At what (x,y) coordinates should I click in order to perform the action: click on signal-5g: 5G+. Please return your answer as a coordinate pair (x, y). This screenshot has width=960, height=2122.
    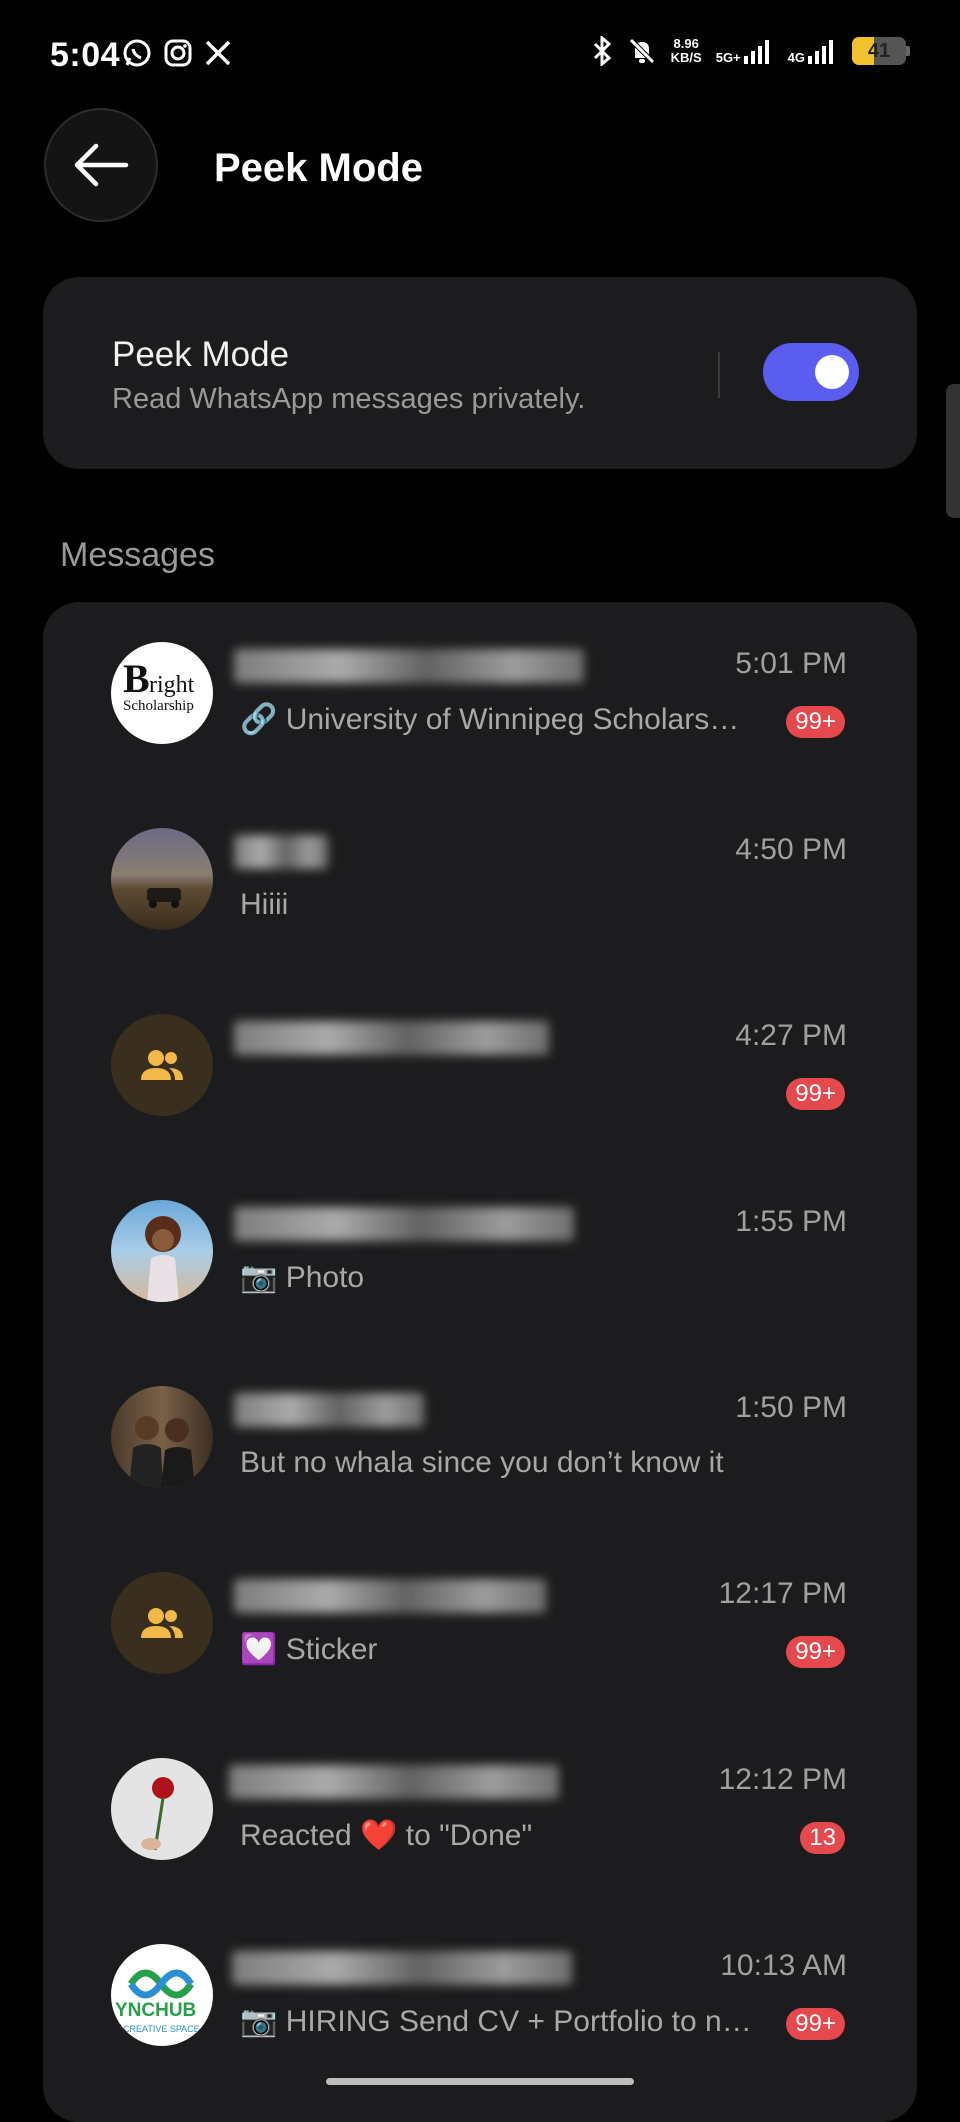
    Looking at the image, I should click on (745, 51).